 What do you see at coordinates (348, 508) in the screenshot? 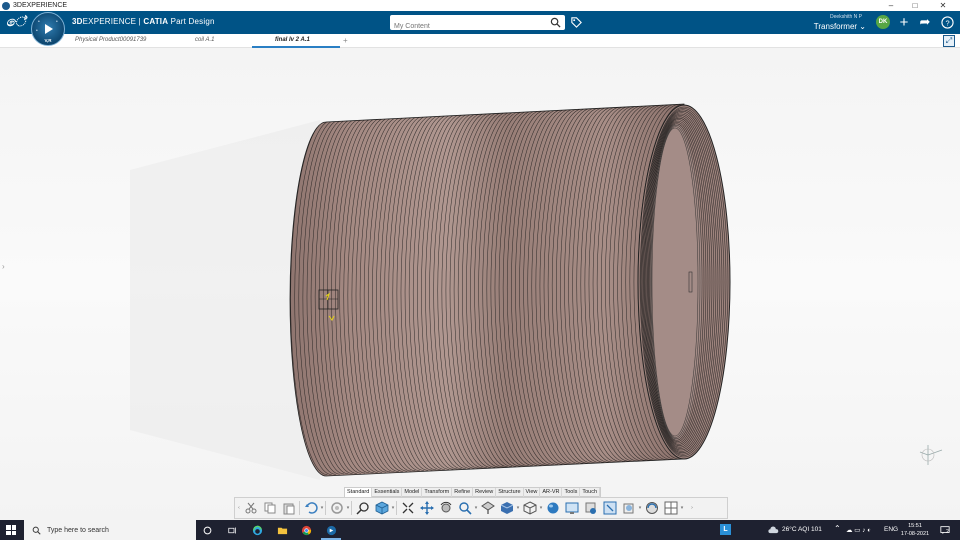
I see `update-dropdown-icon: ▾` at bounding box center [348, 508].